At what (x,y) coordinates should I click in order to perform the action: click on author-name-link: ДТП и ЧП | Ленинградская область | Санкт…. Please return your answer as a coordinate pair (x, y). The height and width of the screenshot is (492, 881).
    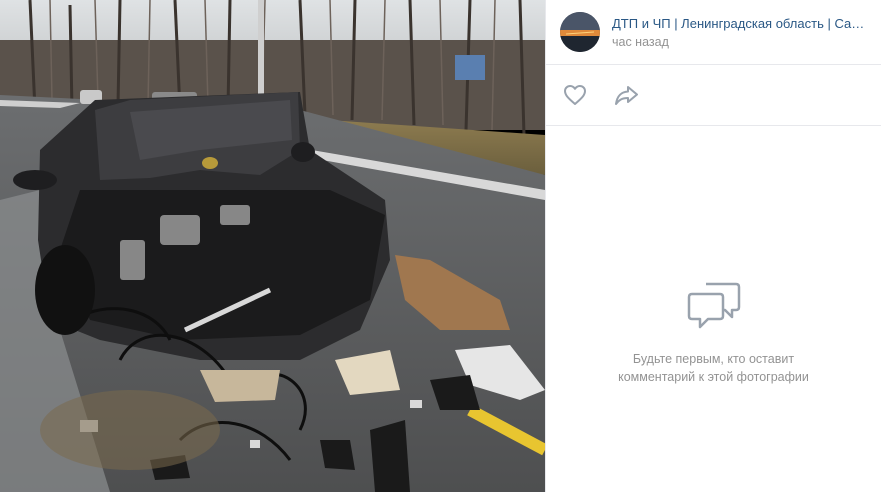
    Looking at the image, I should click on (739, 23).